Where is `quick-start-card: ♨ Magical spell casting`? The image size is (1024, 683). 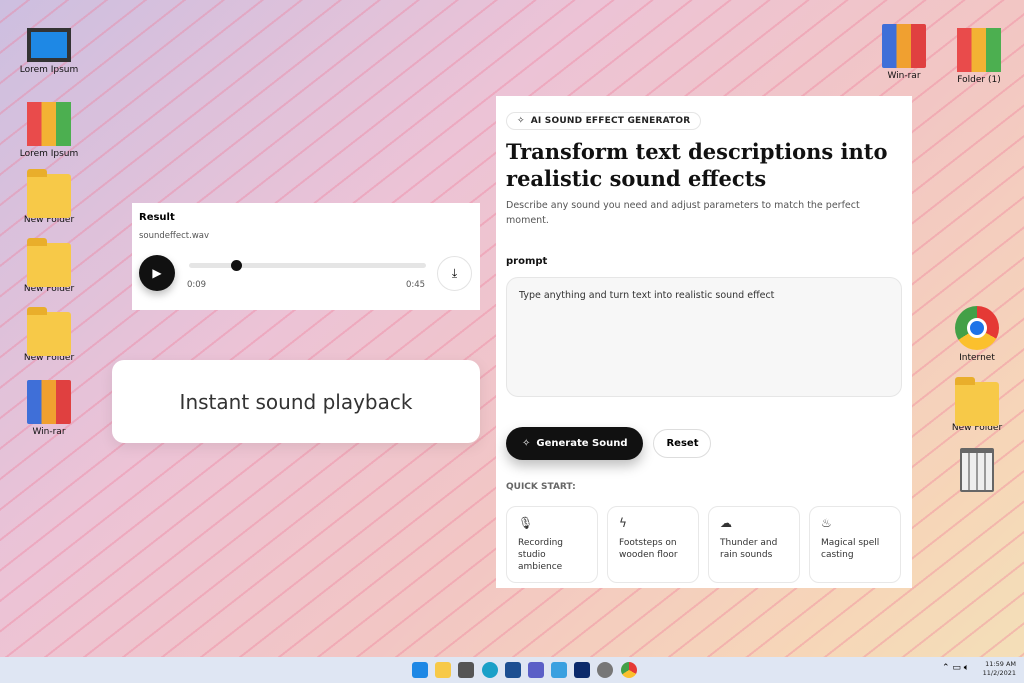
quick-start-card: ♨ Magical spell casting is located at coordinates (855, 544).